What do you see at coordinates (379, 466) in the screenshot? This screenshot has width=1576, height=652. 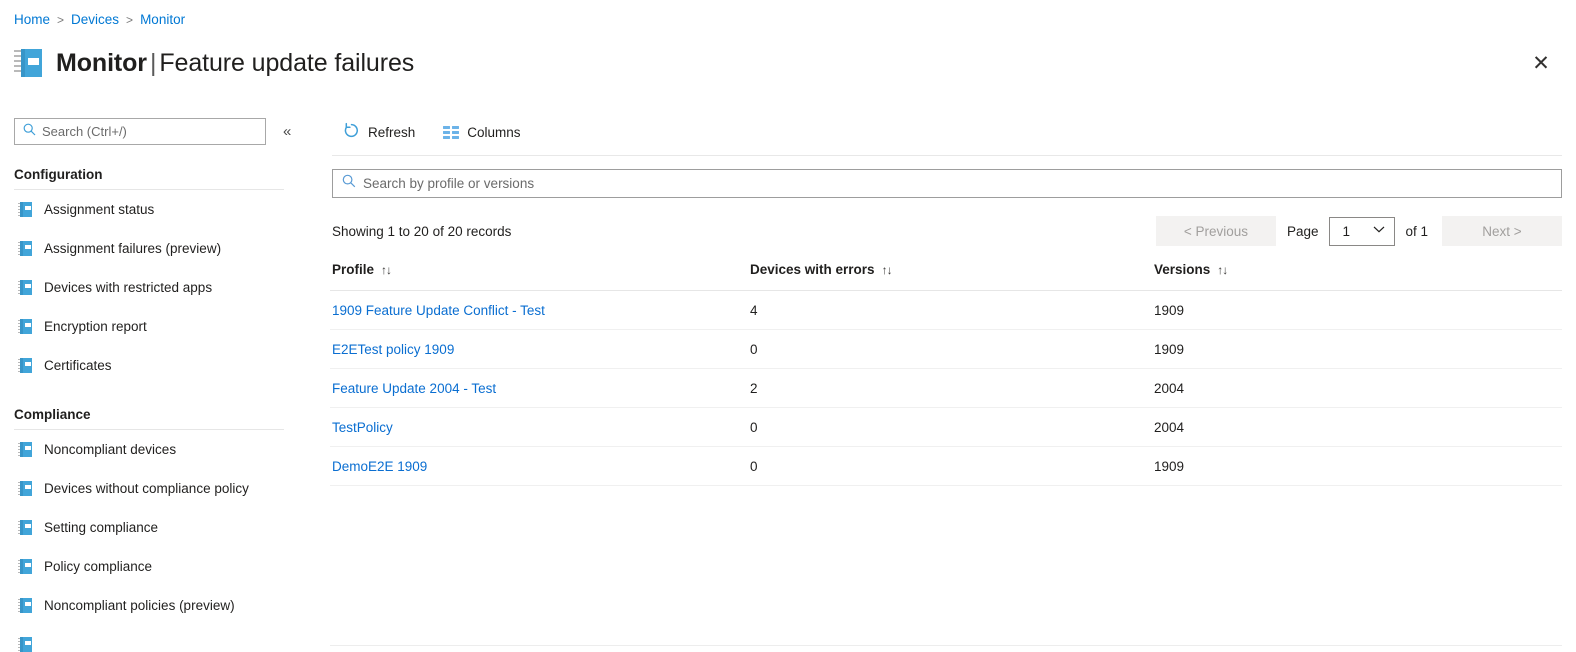 I see `profile-link: DemoE2E 1909` at bounding box center [379, 466].